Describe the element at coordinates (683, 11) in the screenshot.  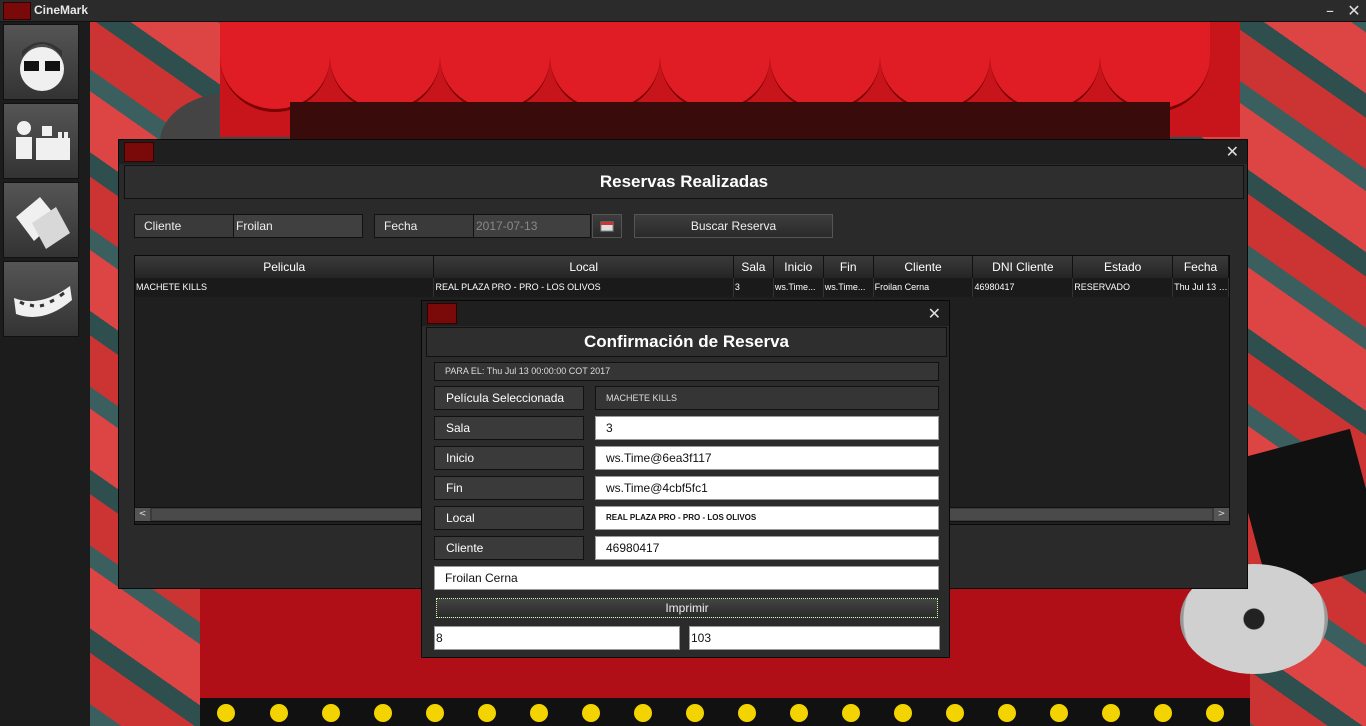
I see `app-titlebar: CineMark – ✕` at that location.